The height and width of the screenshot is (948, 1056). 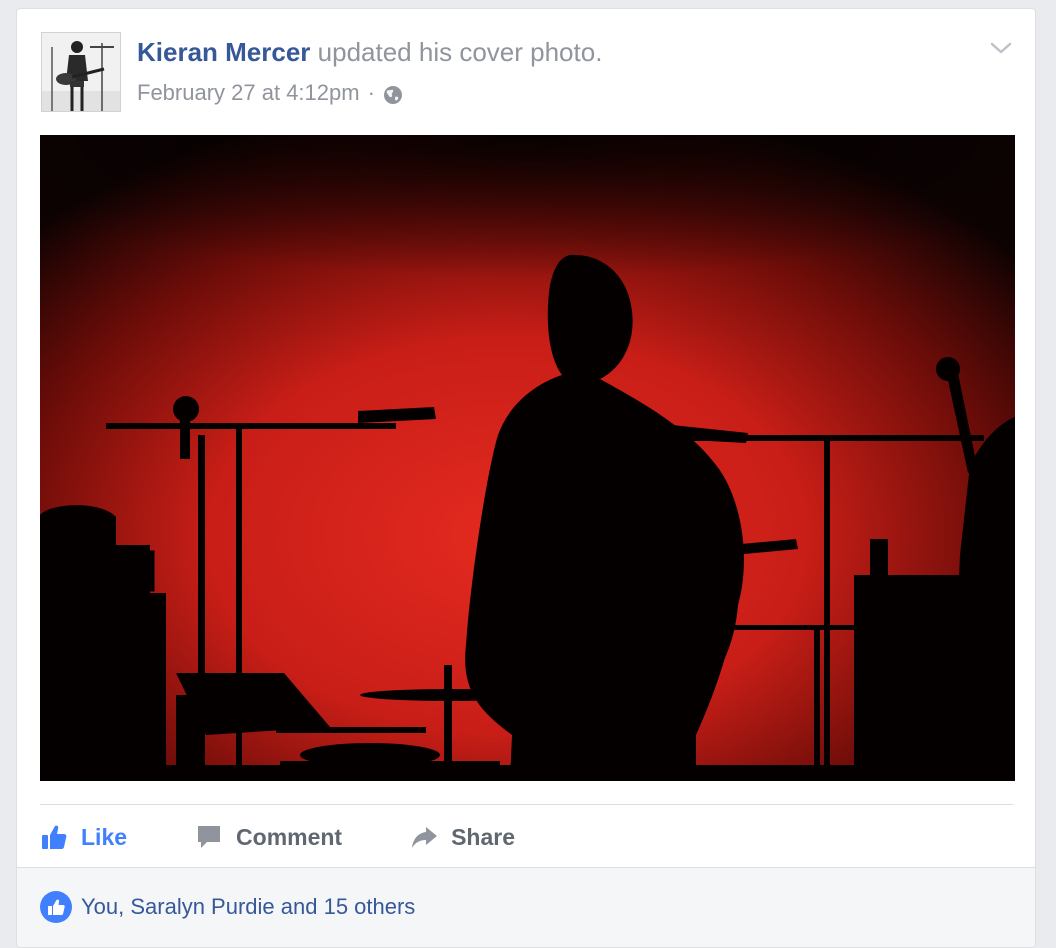 I want to click on reactions-summary: You, Saralyn Purdie and 15 others, so click(x=227, y=907).